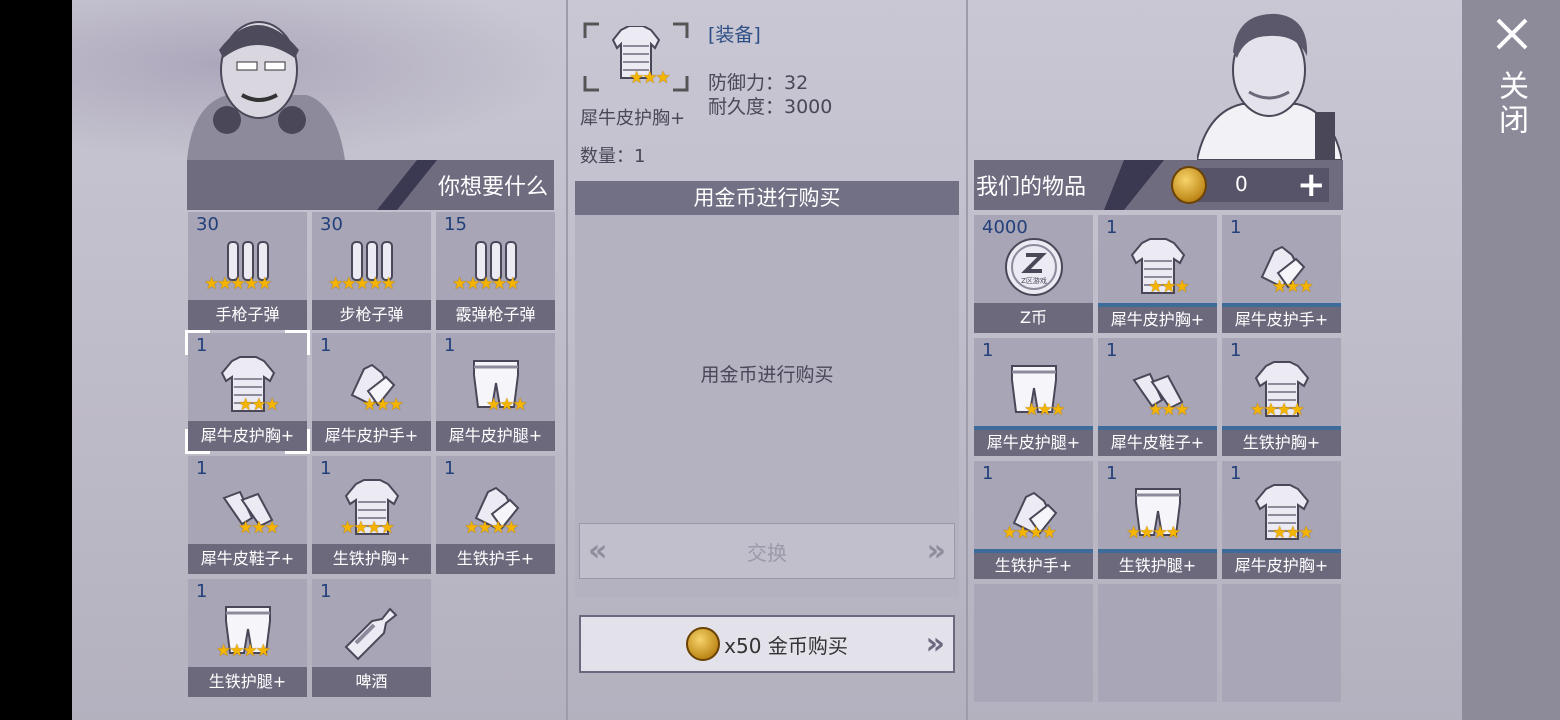 The image size is (1560, 720). I want to click on add-coins-button: +, so click(1311, 185).